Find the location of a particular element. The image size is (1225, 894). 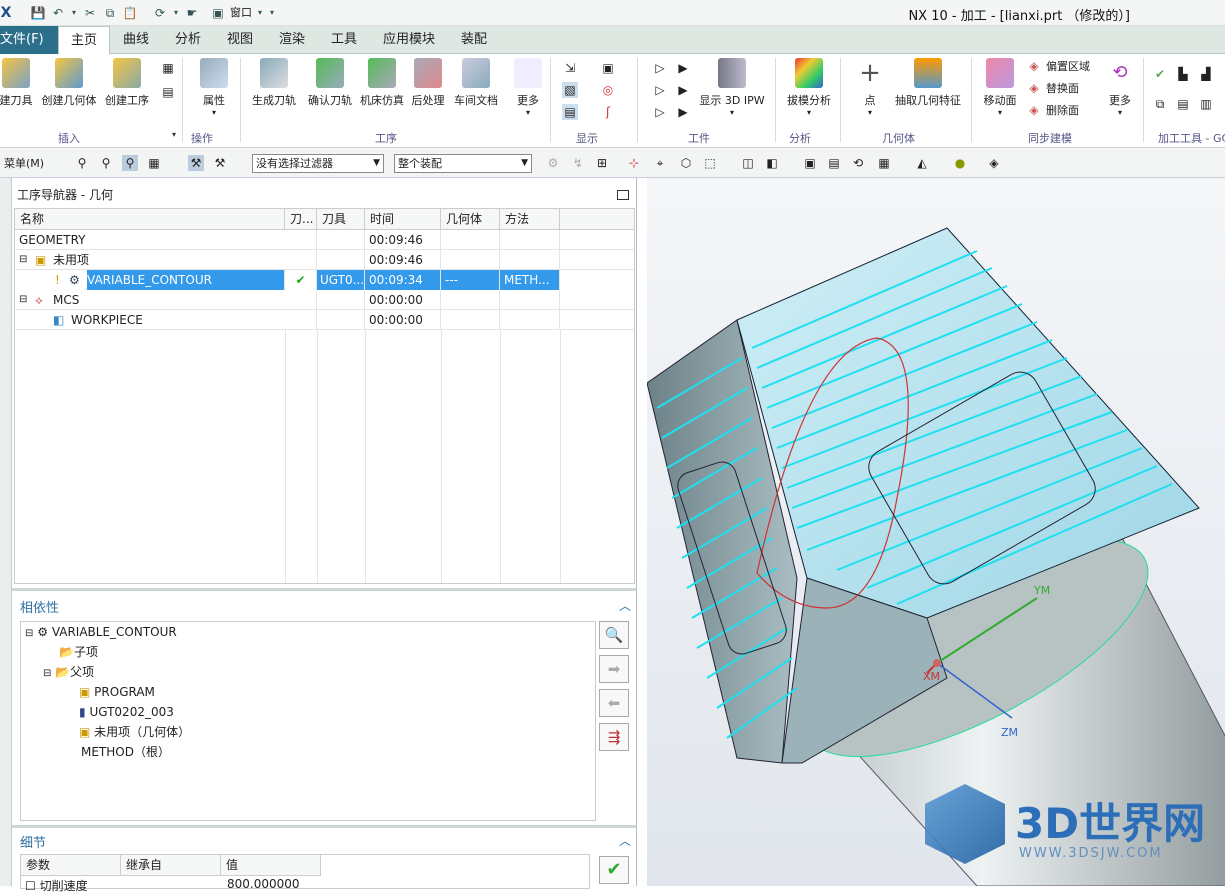

tree-node: ▣ PROGRAM is located at coordinates (117, 692).